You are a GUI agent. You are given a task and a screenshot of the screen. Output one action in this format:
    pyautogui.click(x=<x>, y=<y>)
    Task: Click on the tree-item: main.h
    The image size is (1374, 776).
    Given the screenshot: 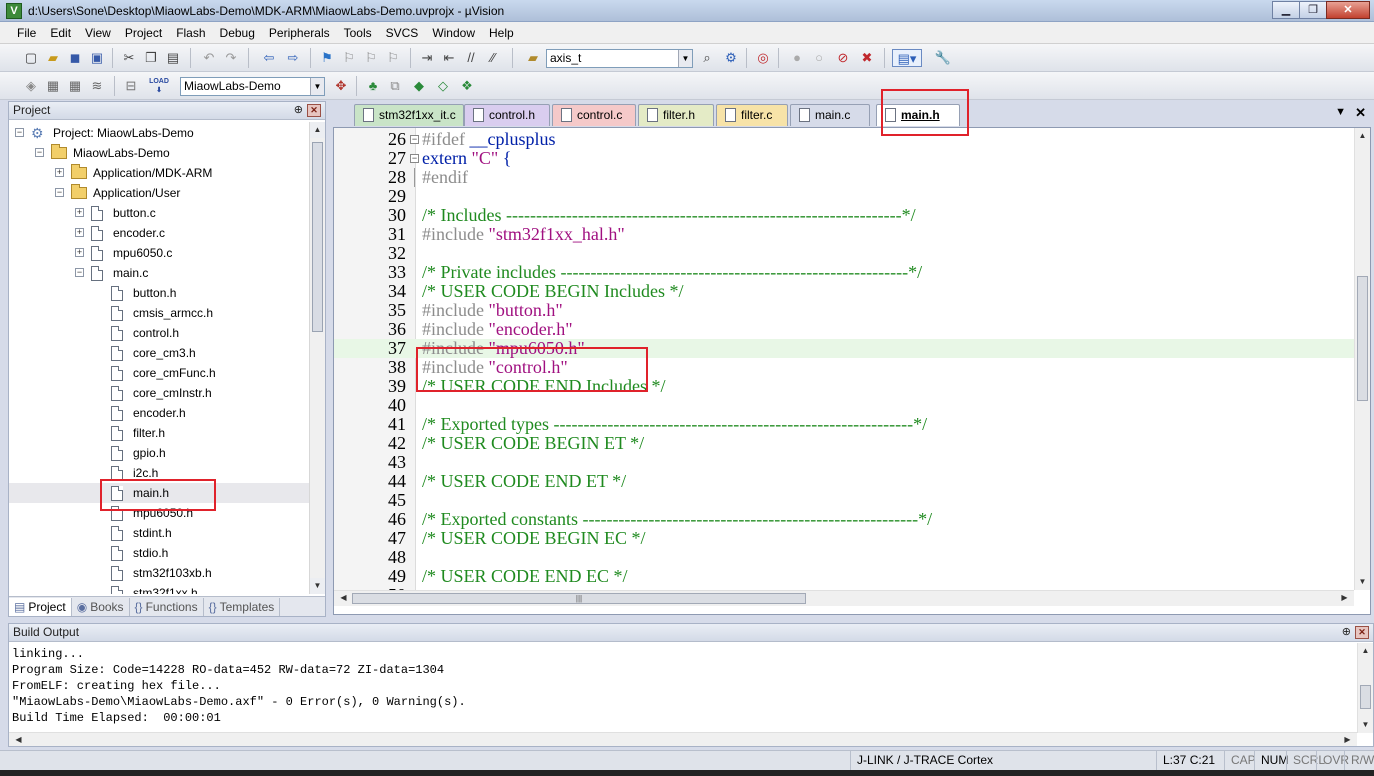 What is the action you would take?
    pyautogui.click(x=159, y=493)
    